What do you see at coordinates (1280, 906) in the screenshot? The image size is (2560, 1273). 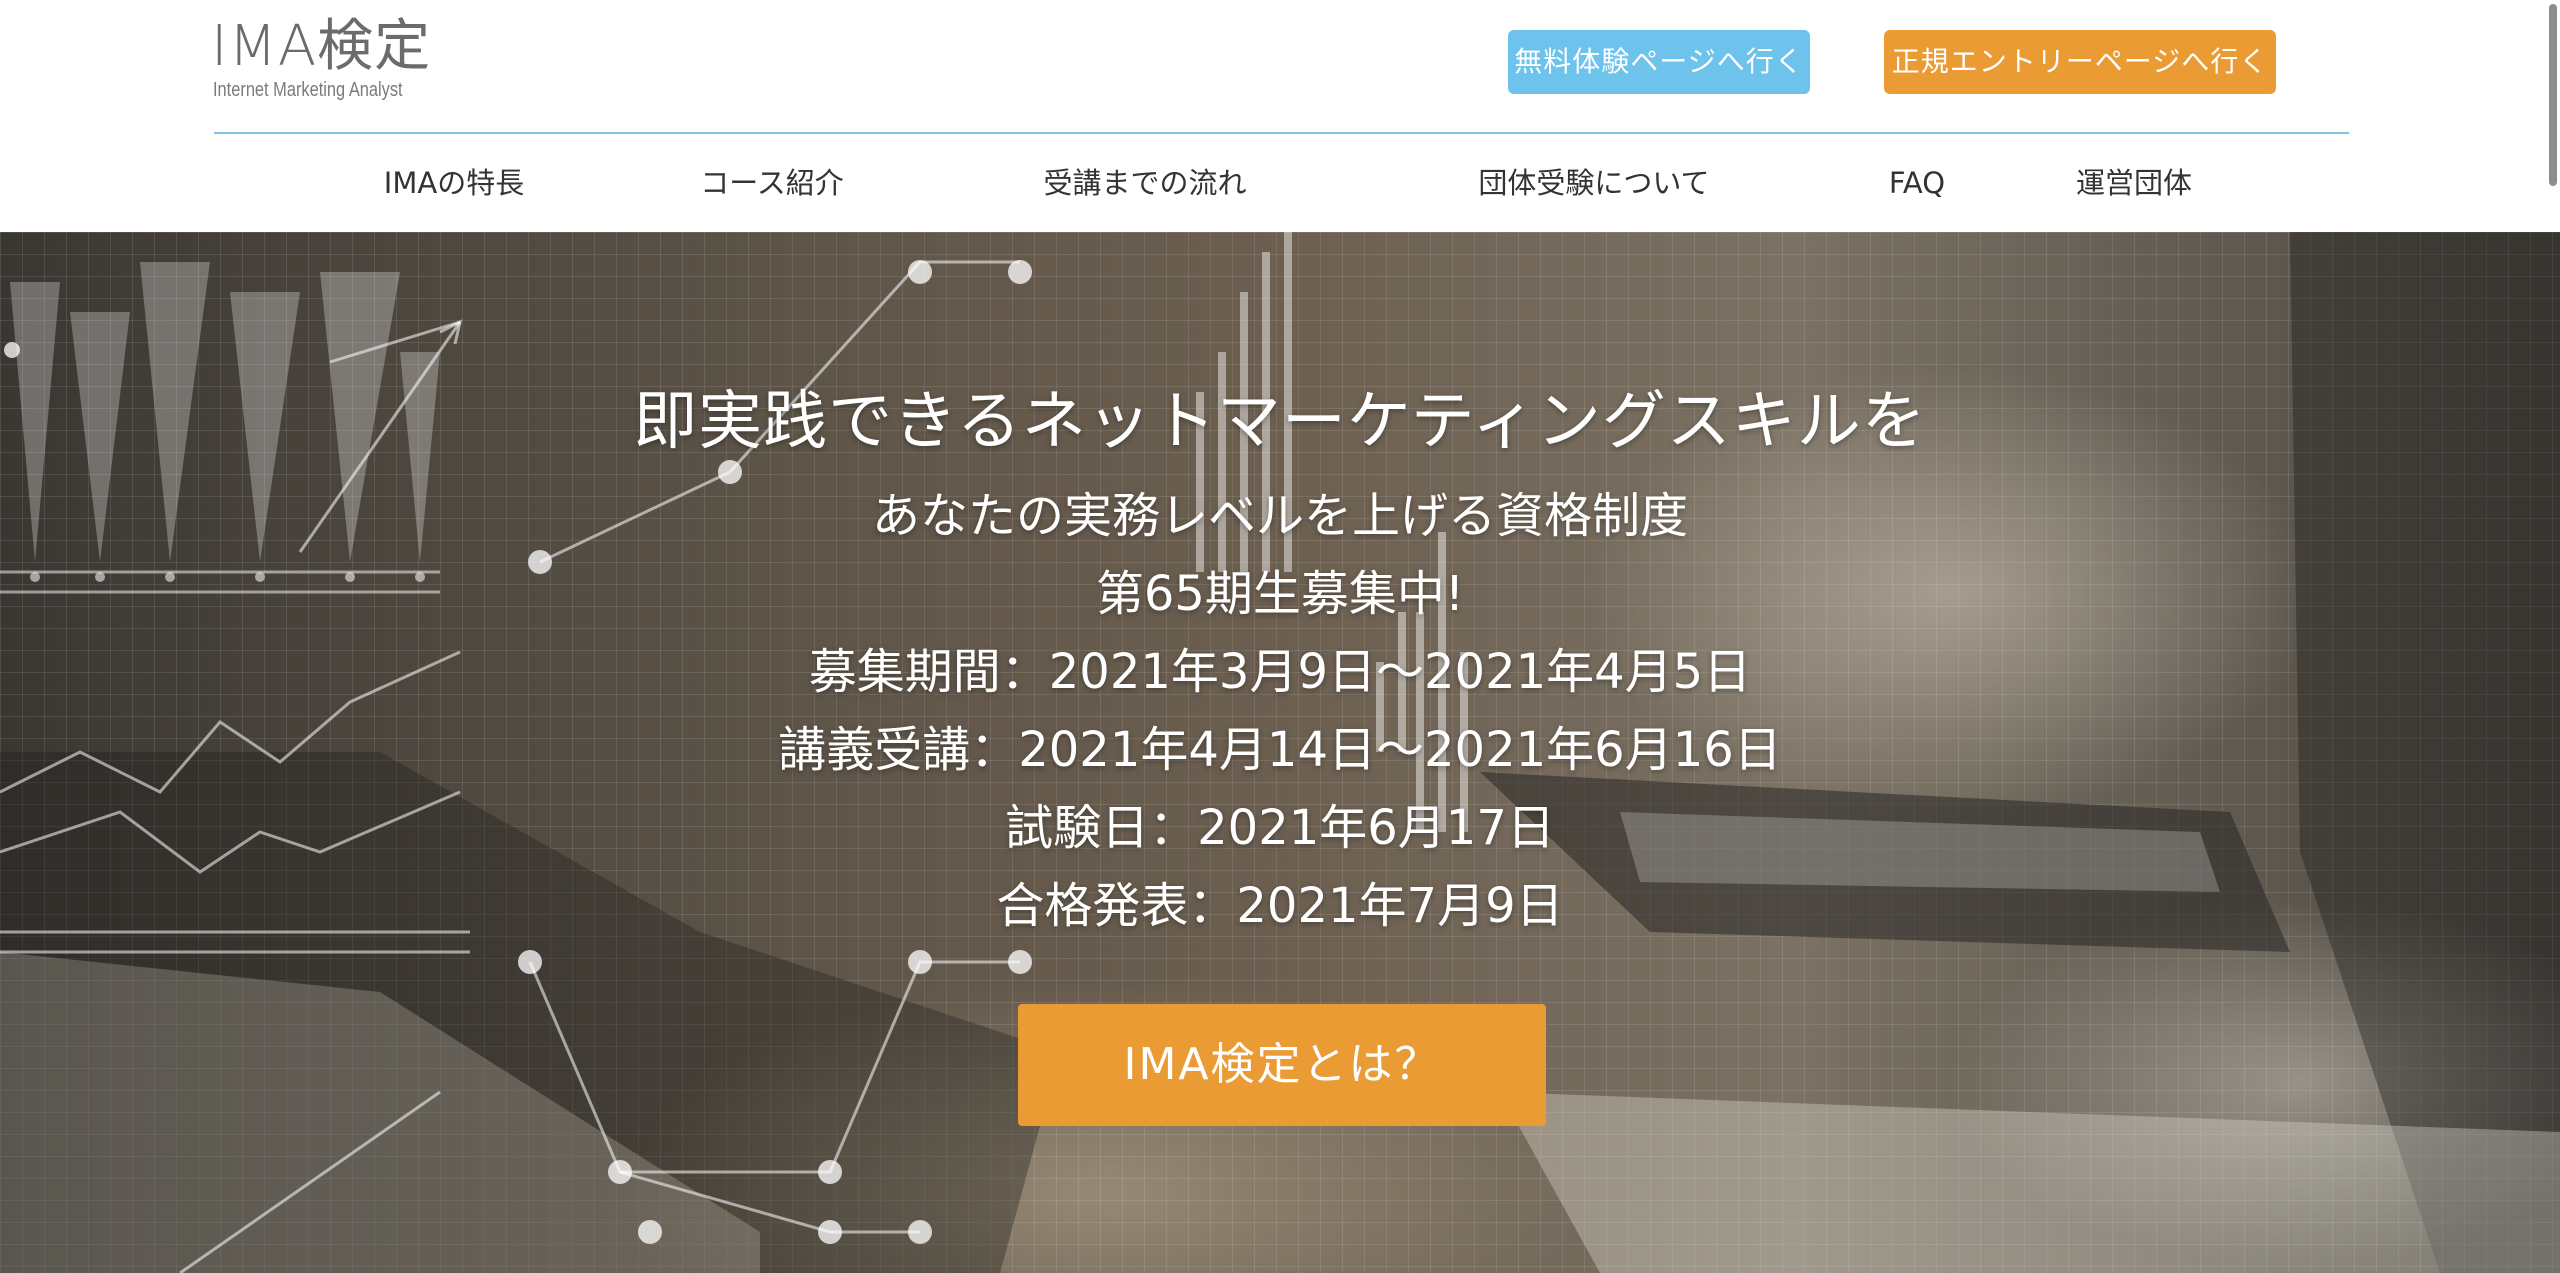 I see `result-date: 合格発表：2021年7月9日` at bounding box center [1280, 906].